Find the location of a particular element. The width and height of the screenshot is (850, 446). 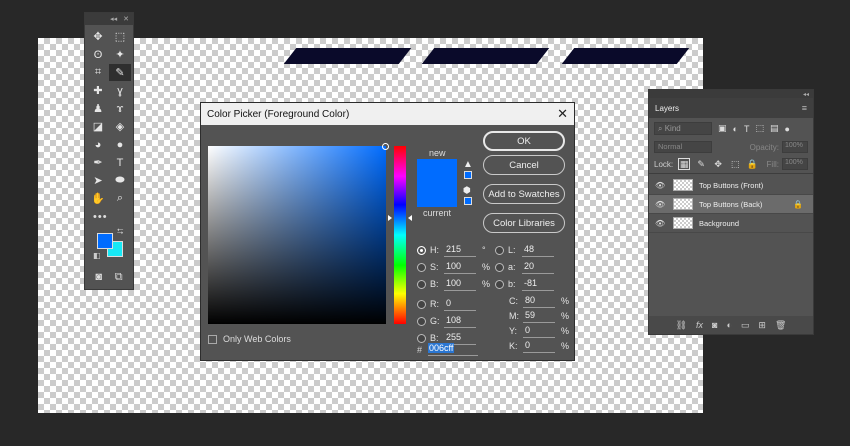

eyedropper-icon: ✎ is located at coordinates (120, 72).